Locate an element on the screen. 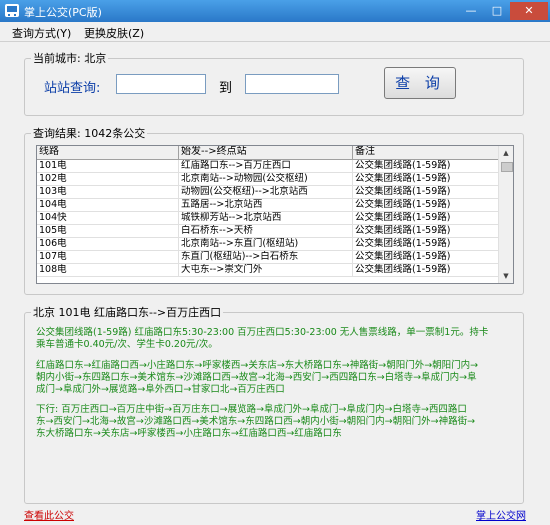  title-bar: 掌上公交(PC版) — □ ✕ is located at coordinates (275, 11).